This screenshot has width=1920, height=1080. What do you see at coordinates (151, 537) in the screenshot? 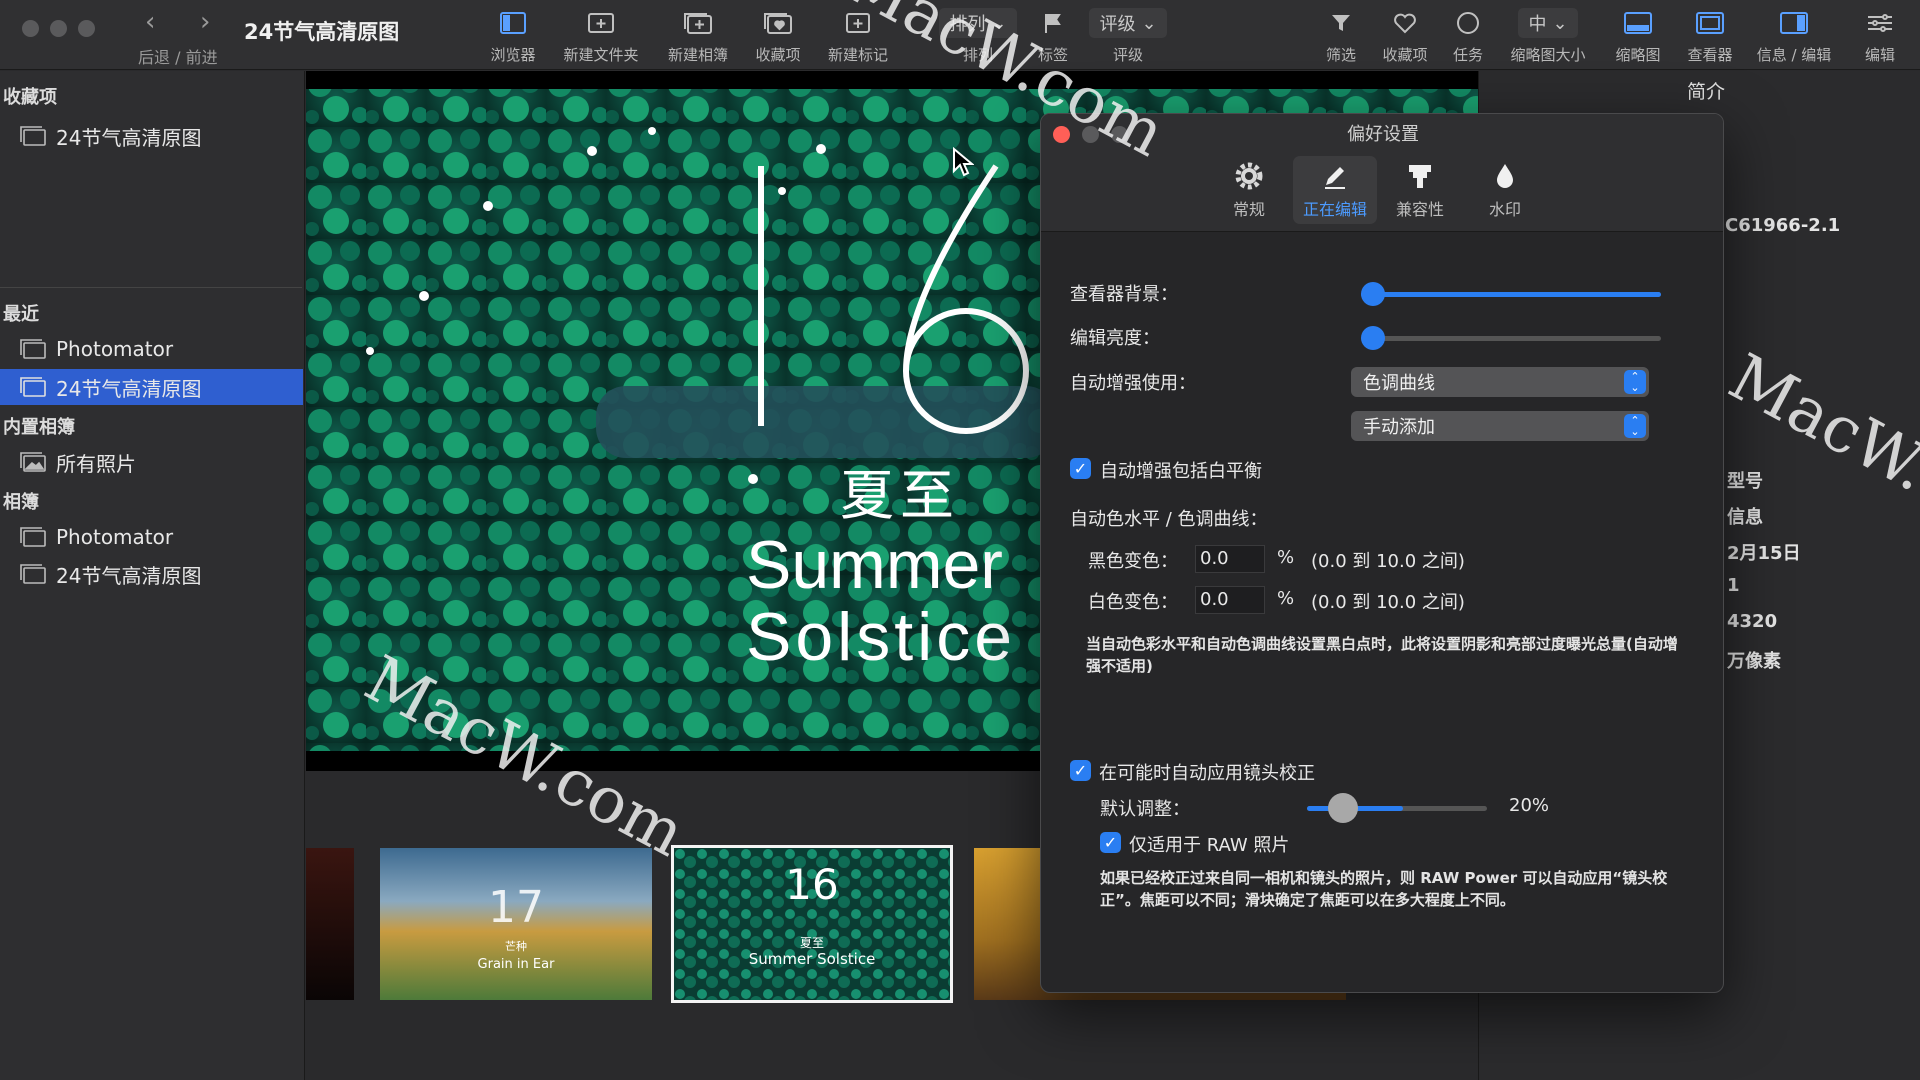
I see `sidebar-item-album-photomator: Photomator` at bounding box center [151, 537].